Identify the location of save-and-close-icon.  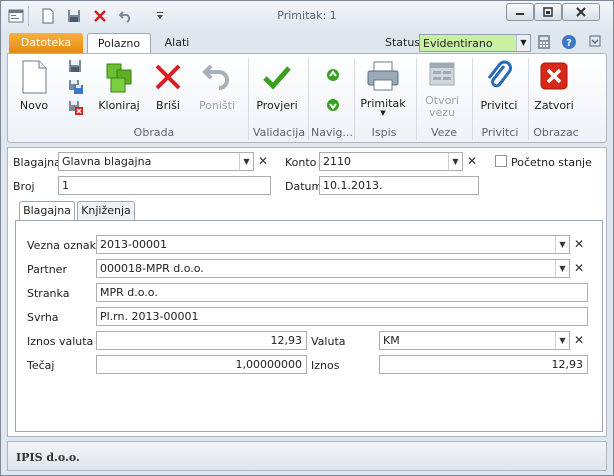
(76, 109).